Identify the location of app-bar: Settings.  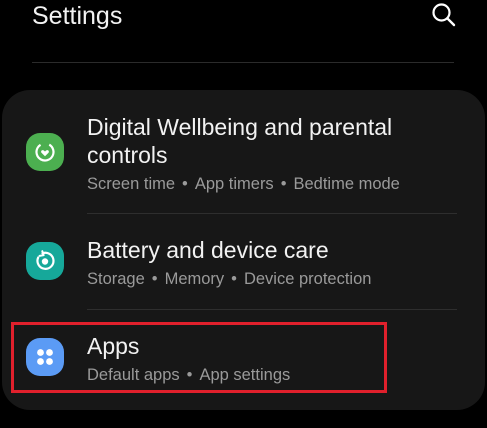
(243, 31).